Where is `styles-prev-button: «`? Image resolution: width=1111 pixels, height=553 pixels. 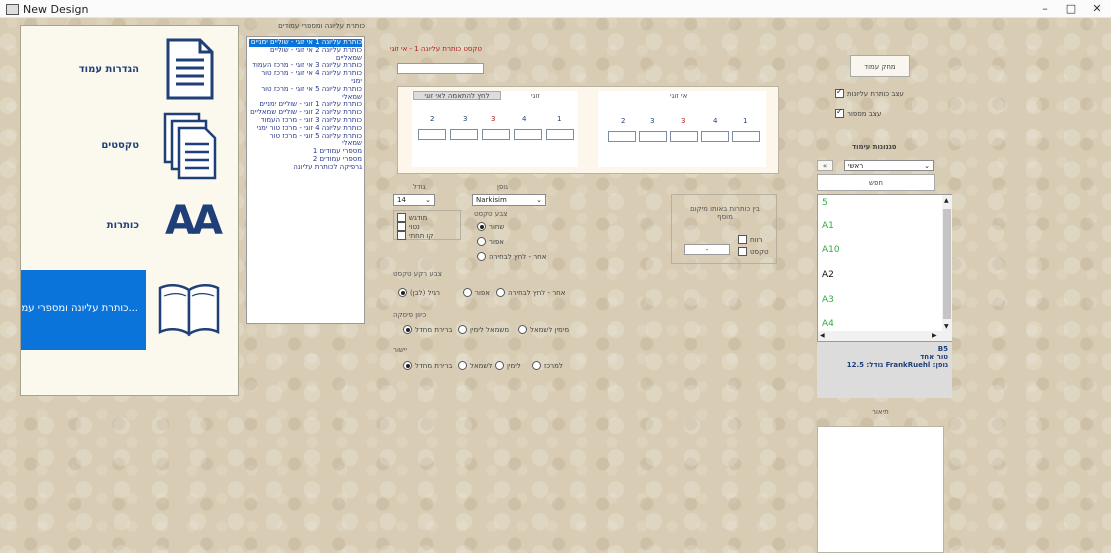
styles-prev-button: « is located at coordinates (825, 165).